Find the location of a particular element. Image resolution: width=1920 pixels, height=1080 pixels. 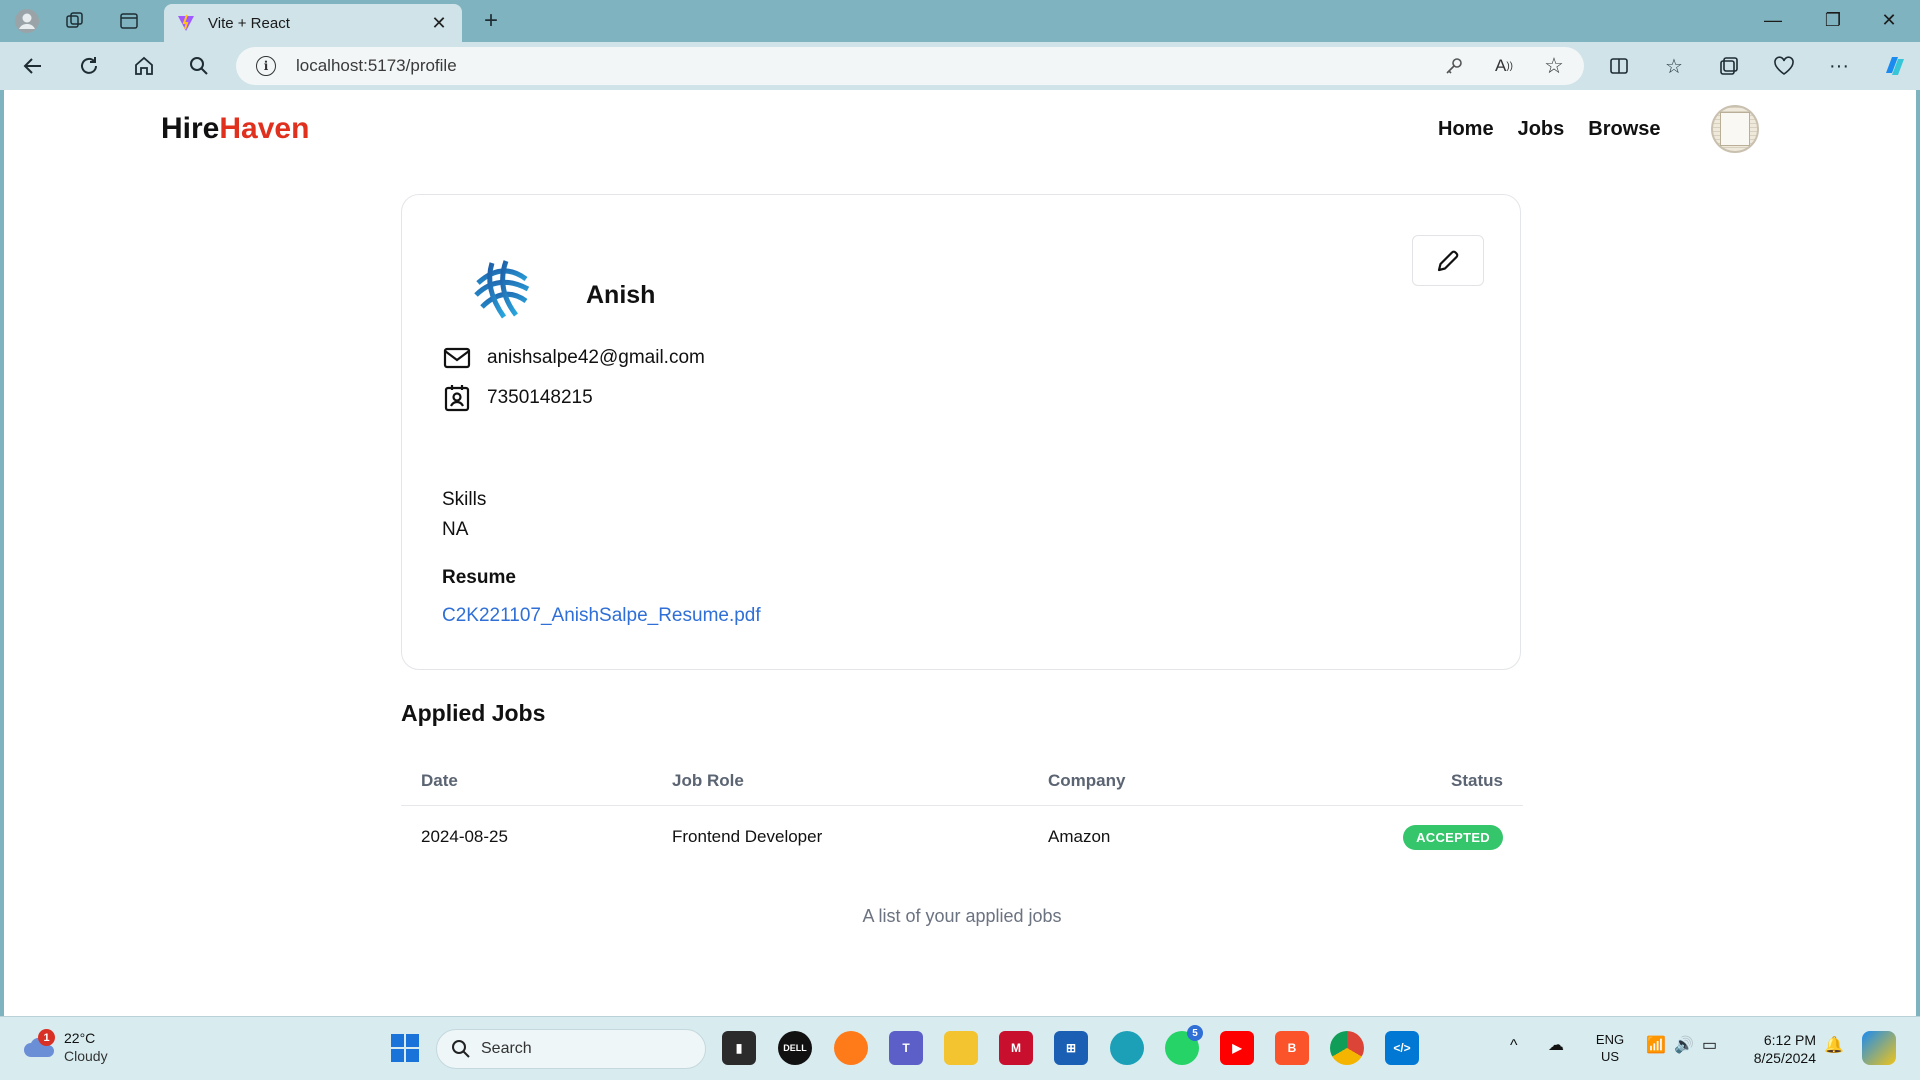

refresh-icon is located at coordinates (89, 66).